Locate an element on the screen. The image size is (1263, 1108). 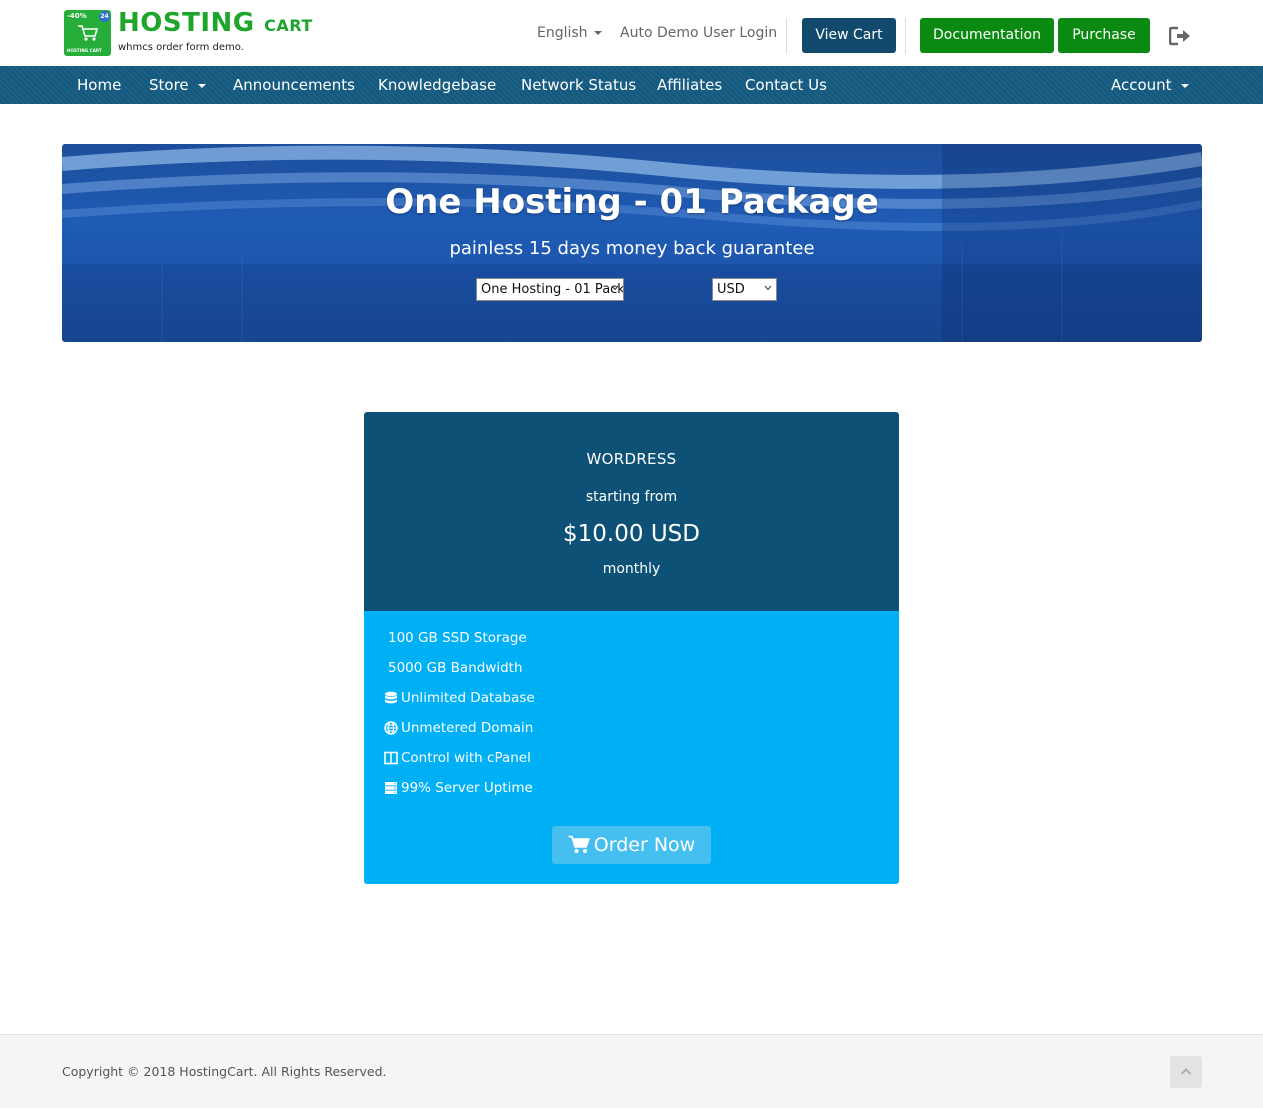
columns-icon is located at coordinates (391, 758).